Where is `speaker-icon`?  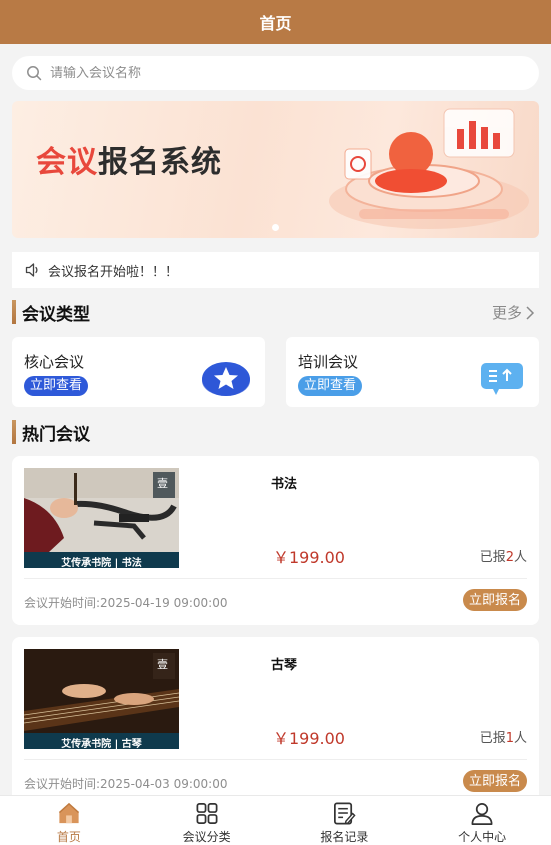 speaker-icon is located at coordinates (31, 270).